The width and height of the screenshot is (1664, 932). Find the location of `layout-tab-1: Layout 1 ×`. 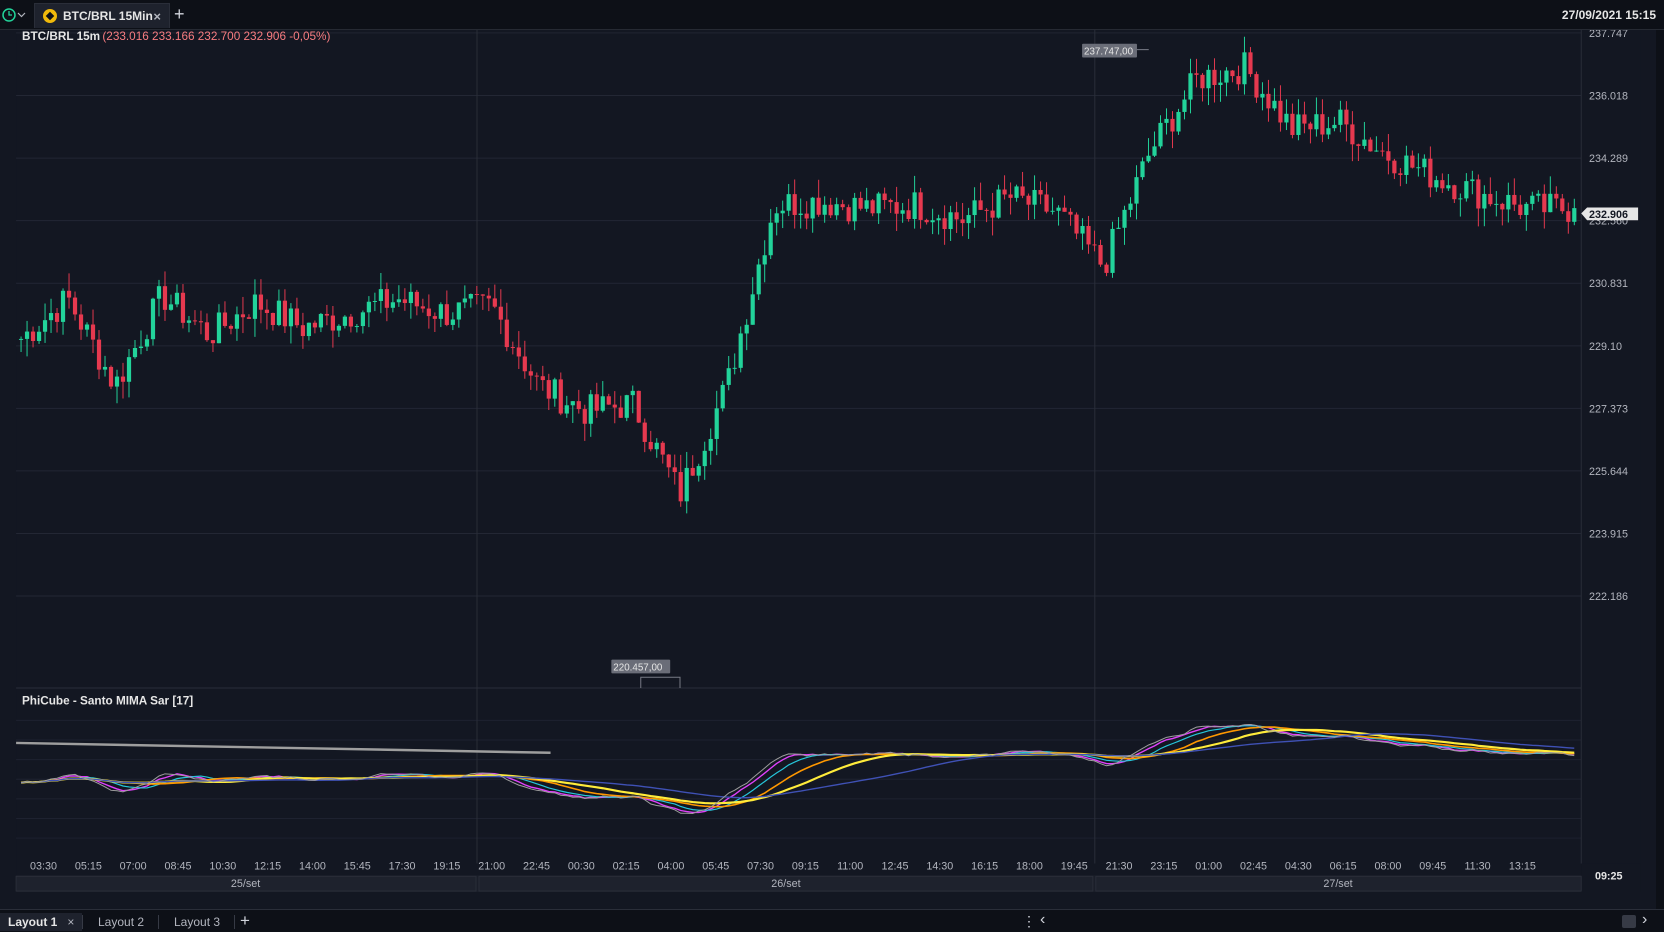

layout-tab-1: Layout 1 × is located at coordinates (41, 922).